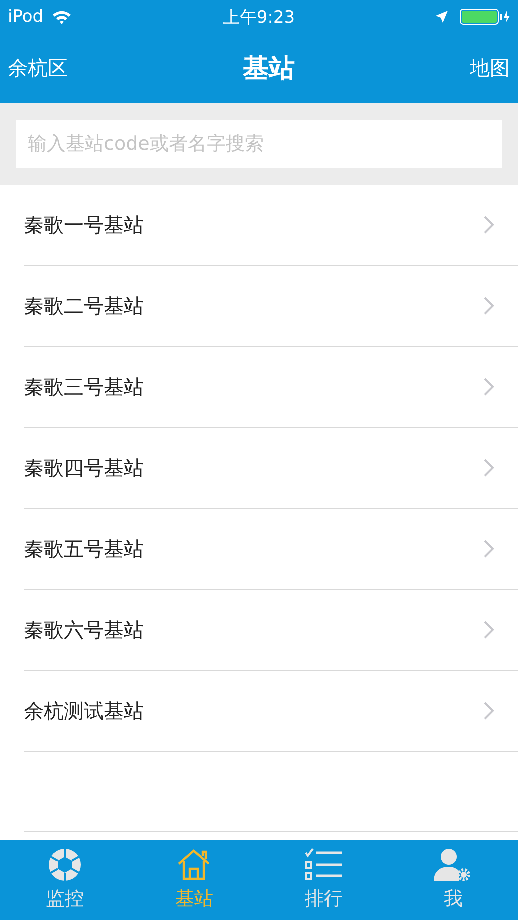 Image resolution: width=518 pixels, height=920 pixels. I want to click on station-item: 秦歌二号基站, so click(271, 306).